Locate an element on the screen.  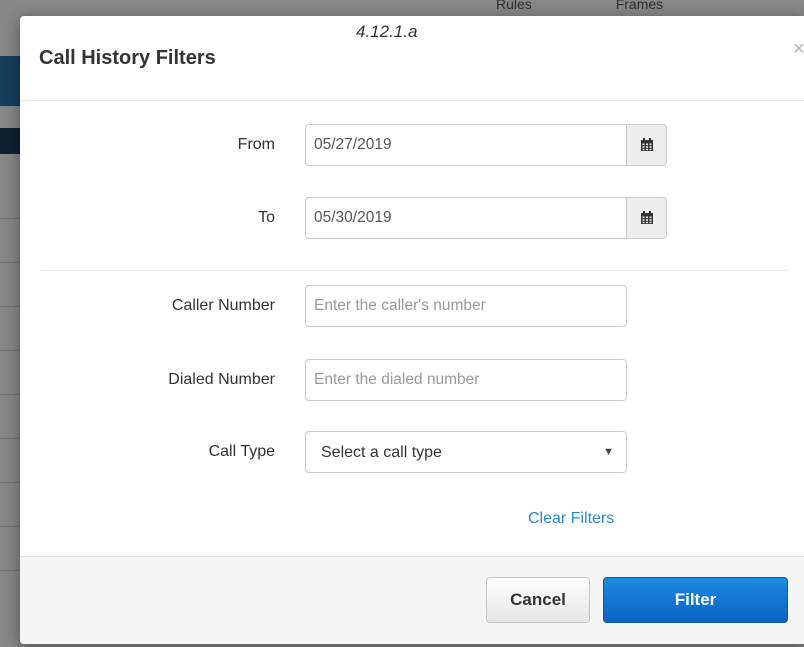
to-calendar-button is located at coordinates (647, 218).